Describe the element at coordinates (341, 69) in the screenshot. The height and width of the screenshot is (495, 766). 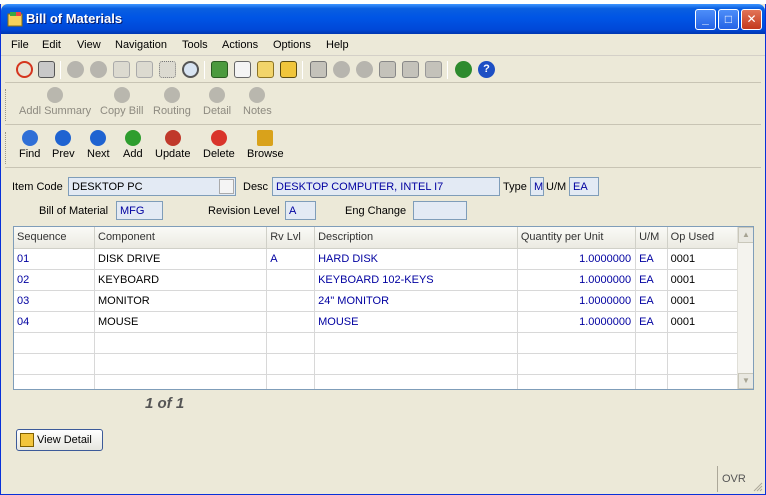
I see `down-icon` at that location.